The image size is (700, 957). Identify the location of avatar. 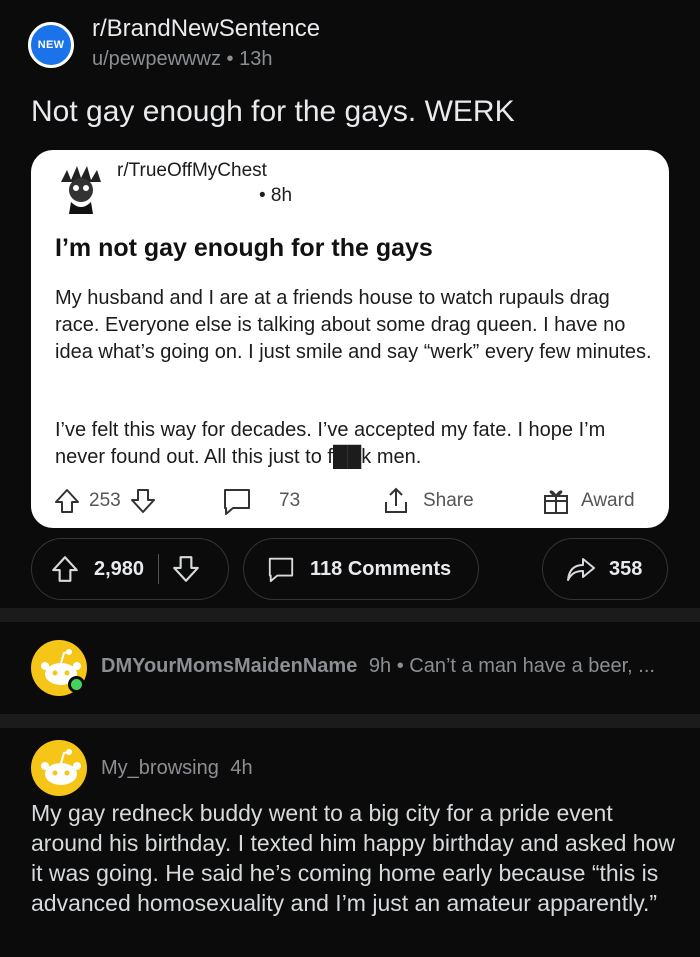
(59, 768).